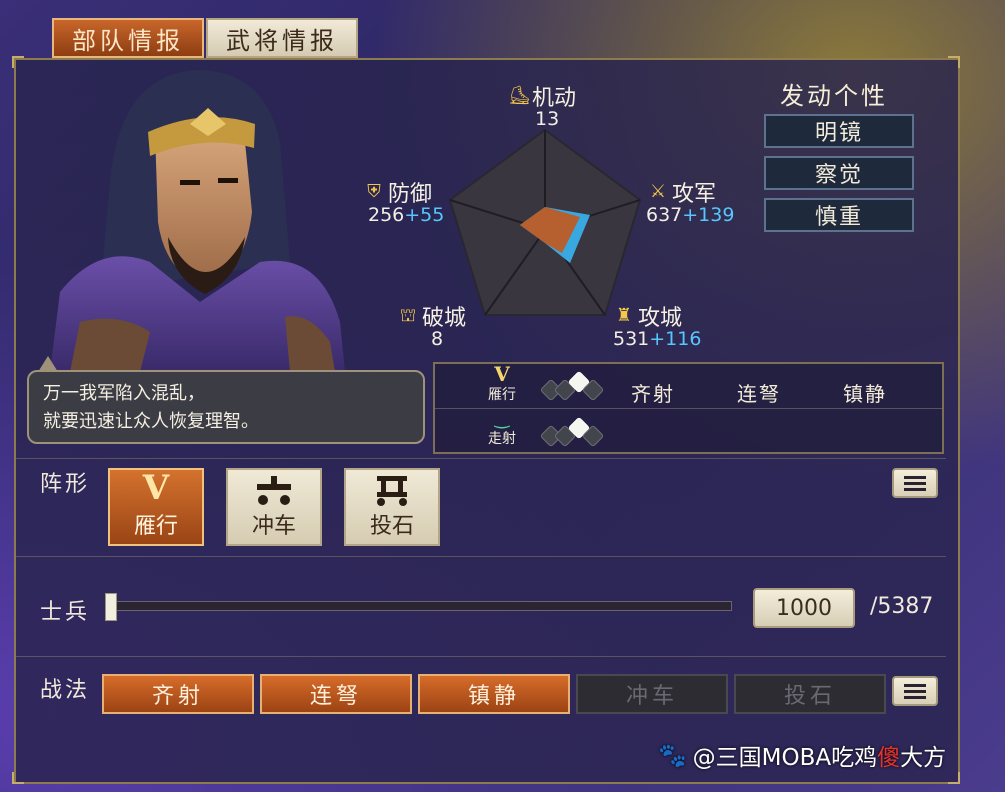 The width and height of the screenshot is (1005, 792). What do you see at coordinates (155, 526) in the screenshot?
I see `formation-option-label: 雁行` at bounding box center [155, 526].